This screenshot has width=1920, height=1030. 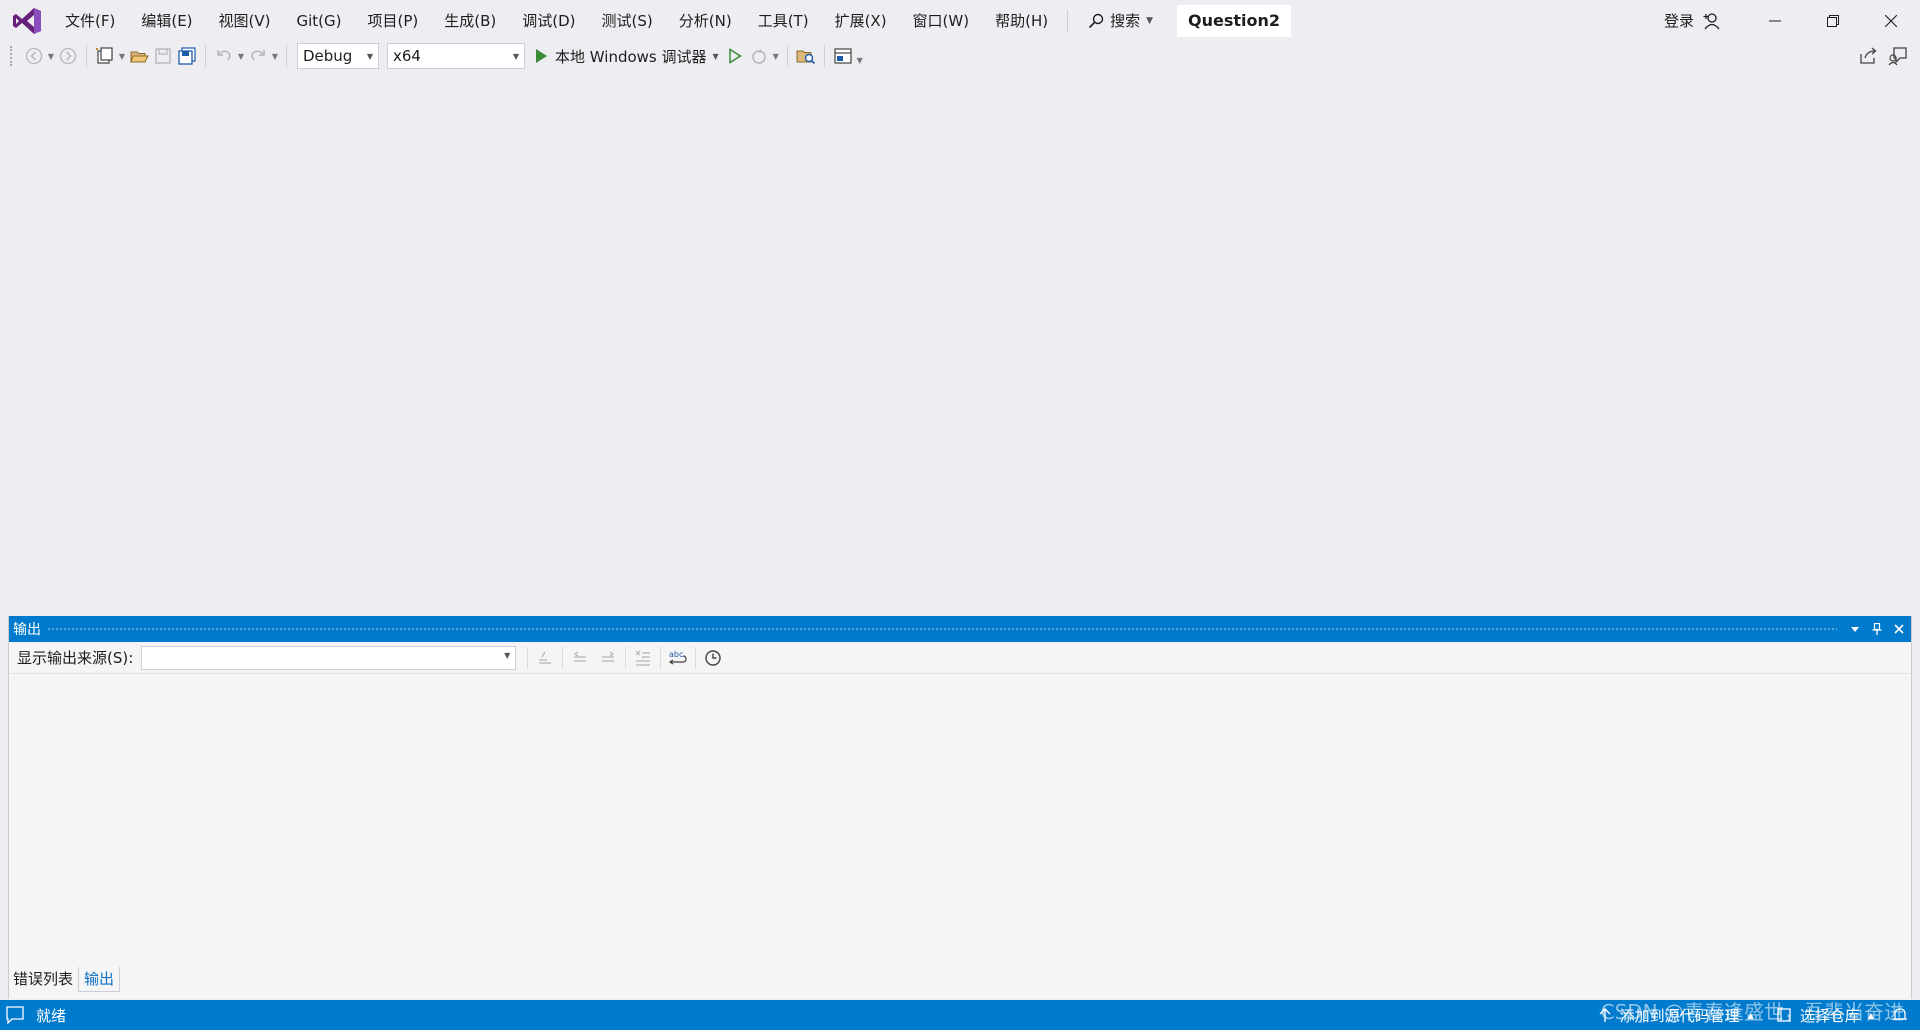 I want to click on menu-file: 文件(F), so click(x=90, y=21).